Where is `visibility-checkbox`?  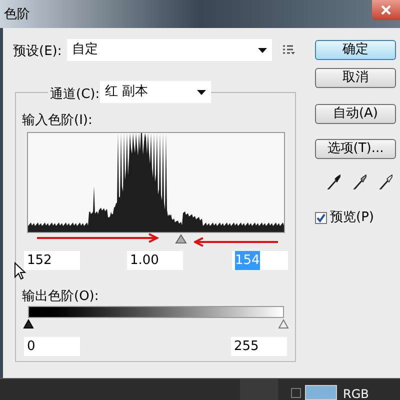
visibility-checkbox is located at coordinates (296, 393).